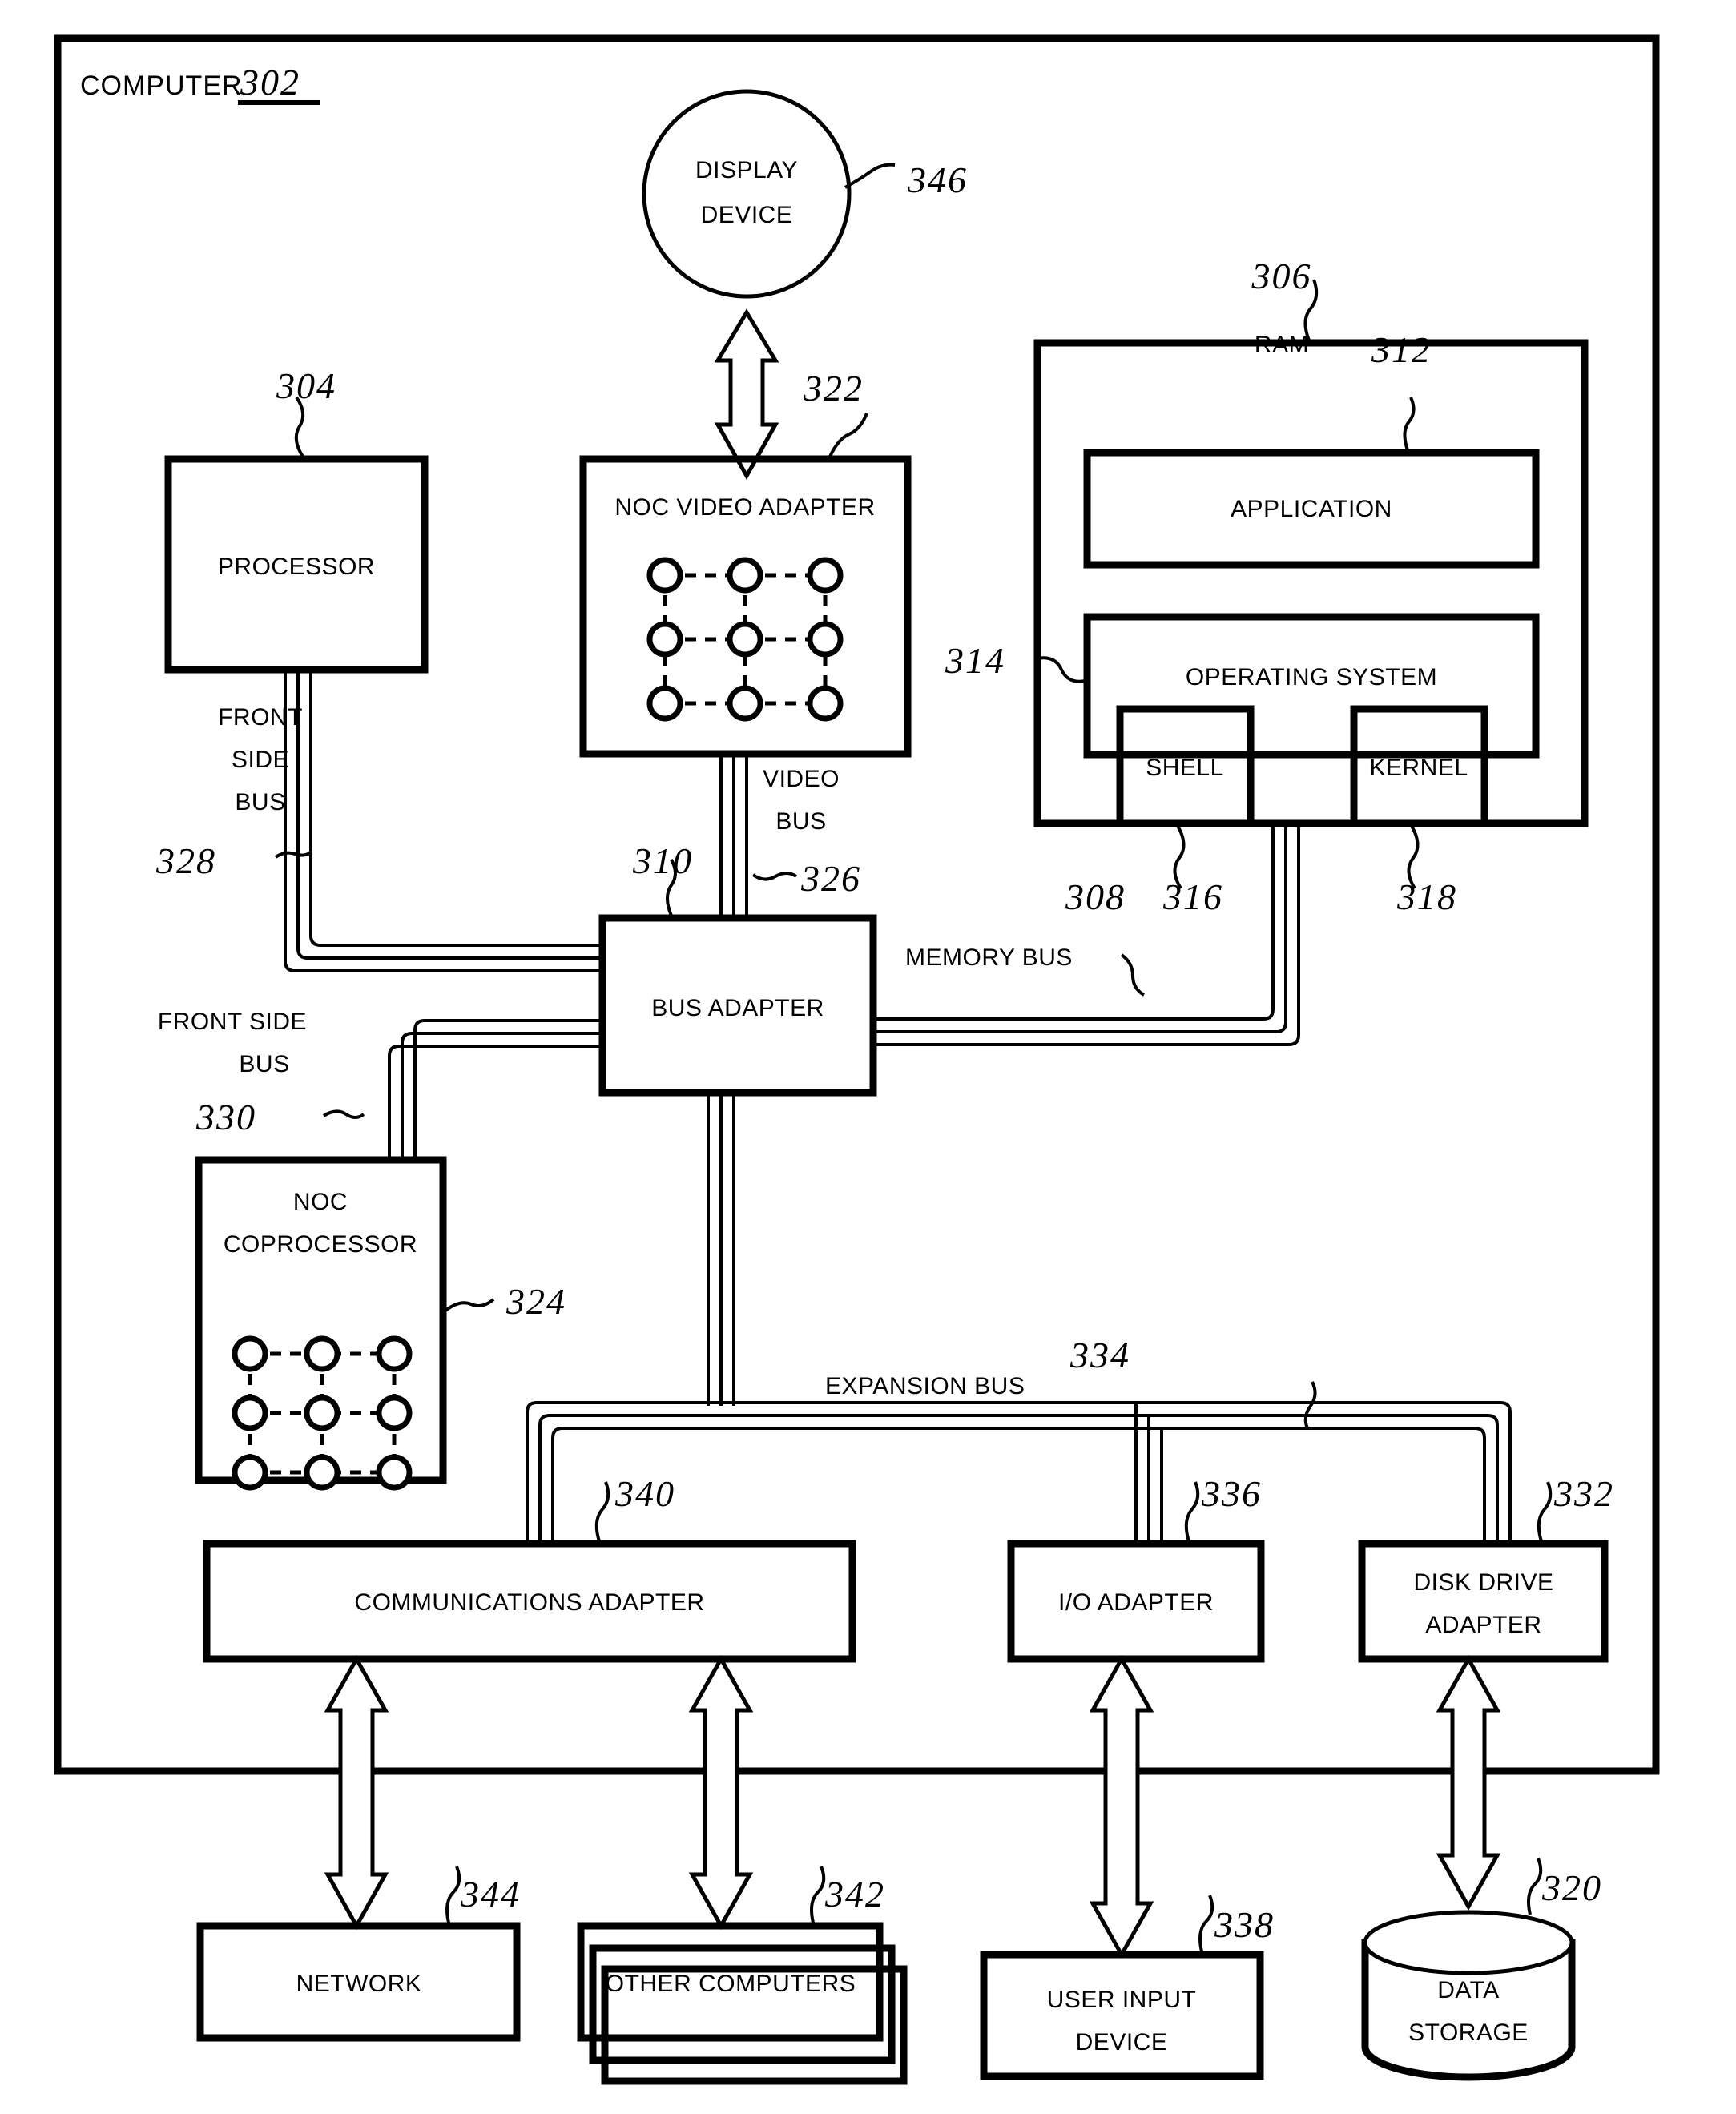 Image resolution: width=1736 pixels, height=2114 pixels. What do you see at coordinates (989, 957) in the screenshot?
I see `memory-bus-label: MEMORY BUS` at bounding box center [989, 957].